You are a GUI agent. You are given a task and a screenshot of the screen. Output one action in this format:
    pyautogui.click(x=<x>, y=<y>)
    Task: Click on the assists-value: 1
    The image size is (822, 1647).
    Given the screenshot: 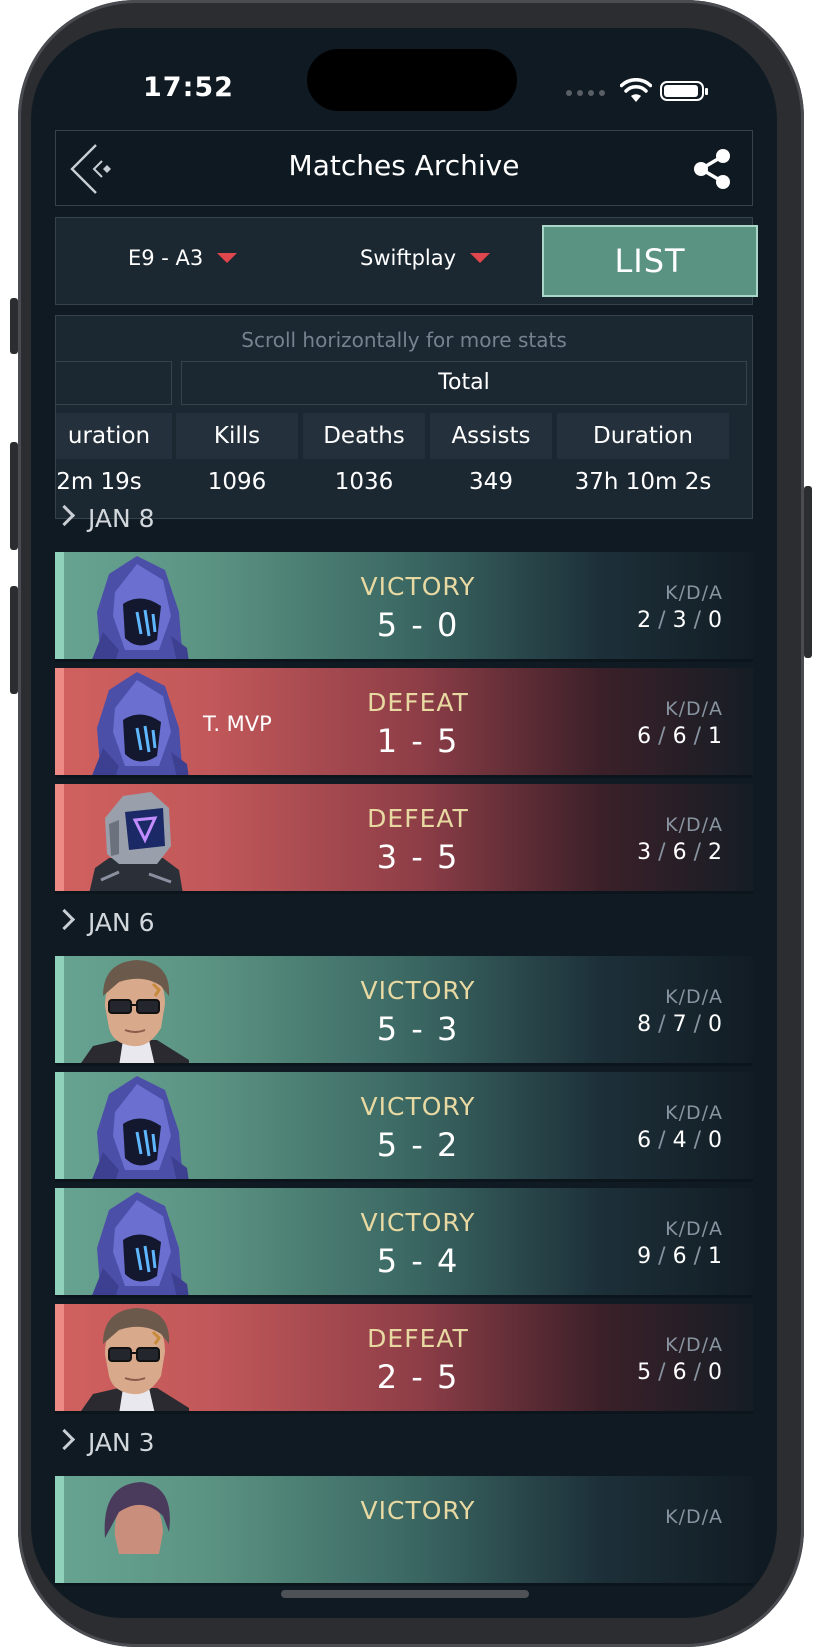 What is the action you would take?
    pyautogui.click(x=715, y=736)
    